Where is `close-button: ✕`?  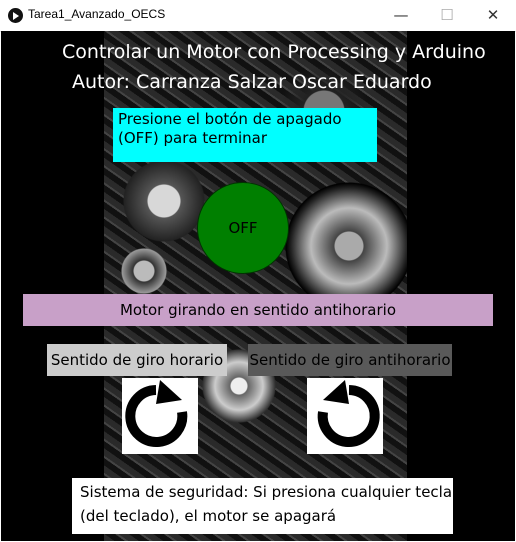 close-button: ✕ is located at coordinates (493, 15).